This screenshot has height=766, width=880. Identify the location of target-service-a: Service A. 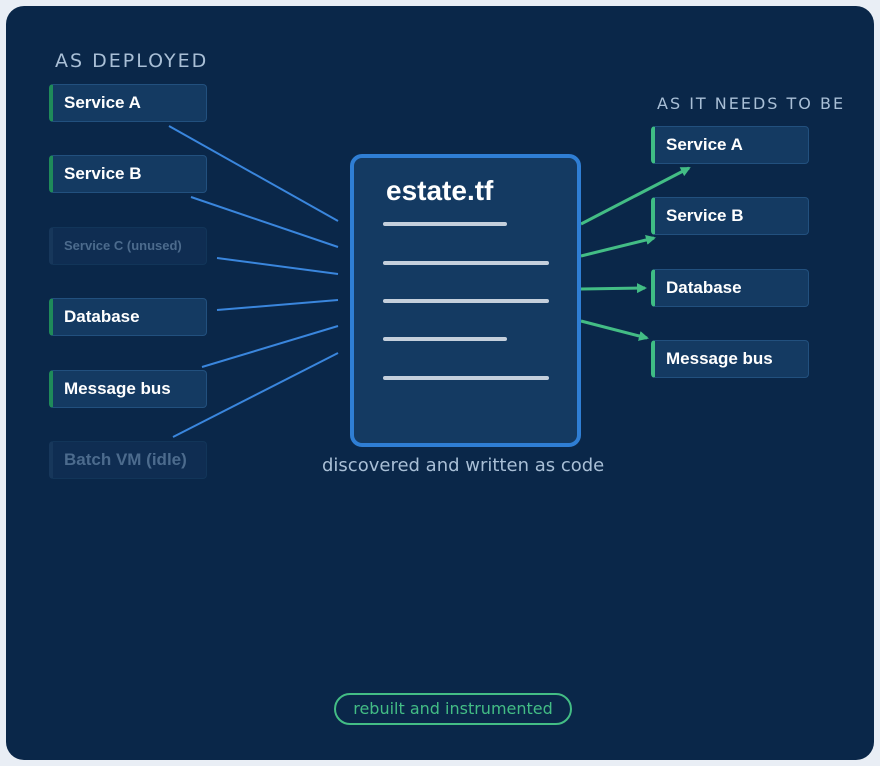
(730, 145).